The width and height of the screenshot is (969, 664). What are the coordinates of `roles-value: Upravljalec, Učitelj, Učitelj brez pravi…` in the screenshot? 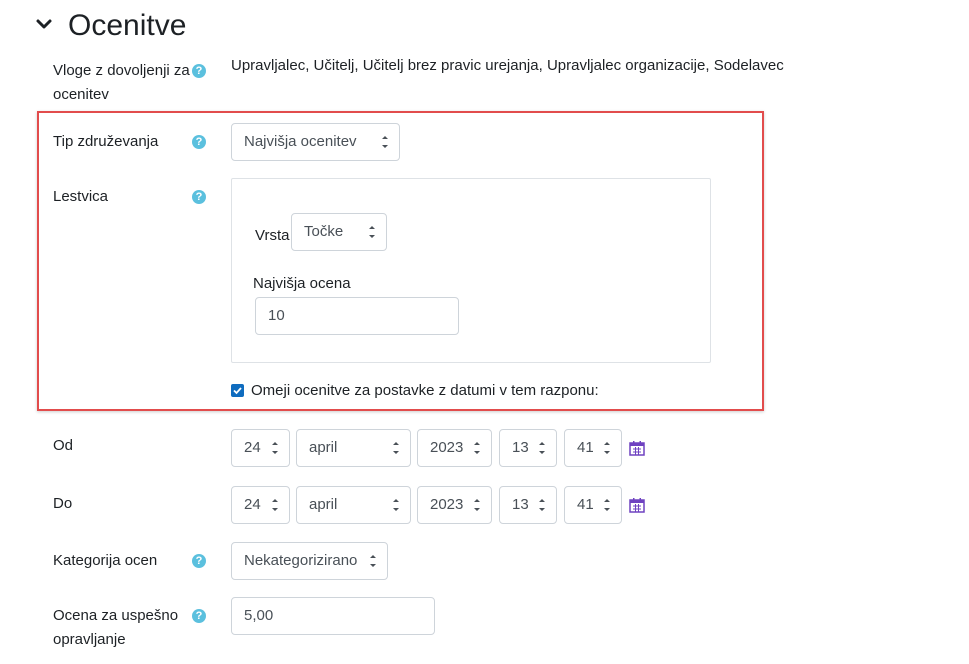 It's located at (507, 65).